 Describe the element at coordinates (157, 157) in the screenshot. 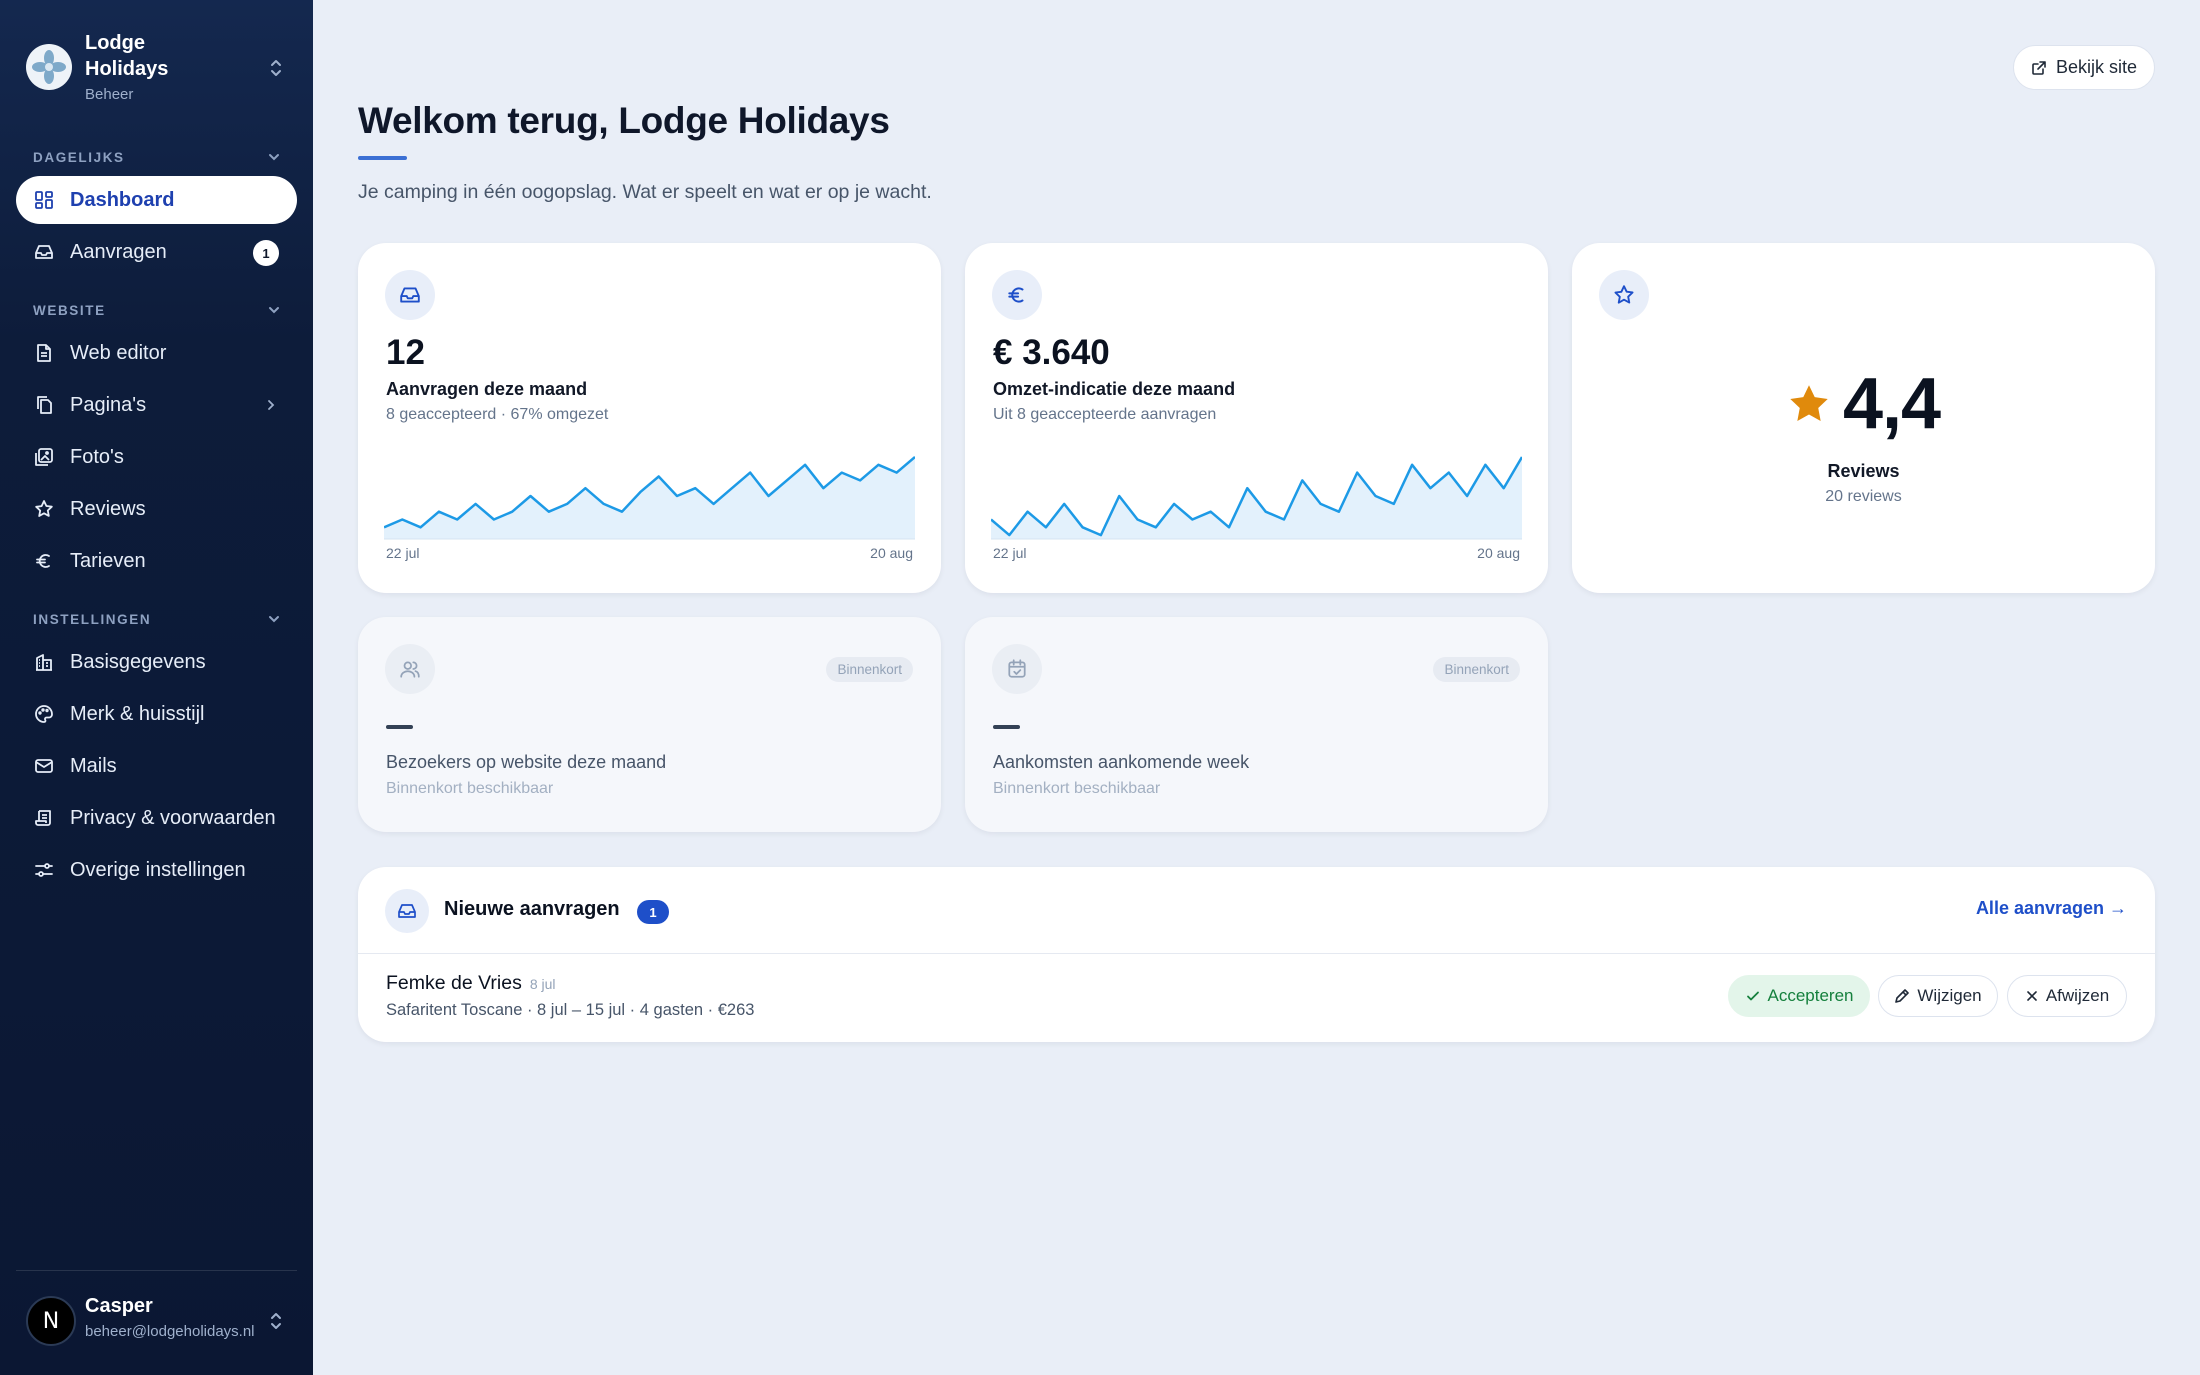

I see `section-dagelijks: DAGELIJKS` at that location.